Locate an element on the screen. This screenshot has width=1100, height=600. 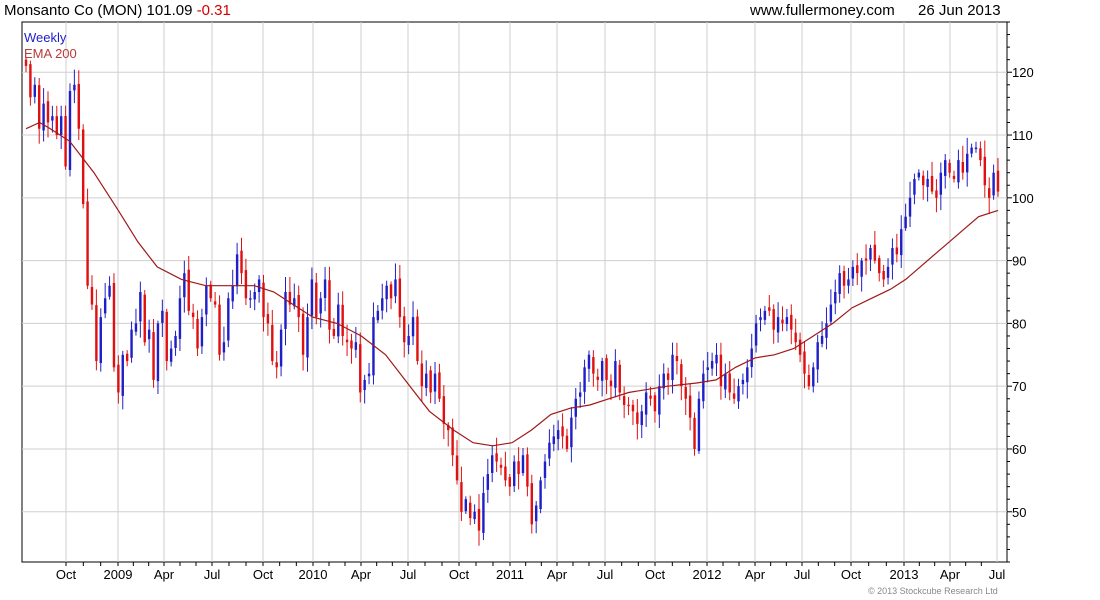
y-tick-label: 60 is located at coordinates (1019, 449).